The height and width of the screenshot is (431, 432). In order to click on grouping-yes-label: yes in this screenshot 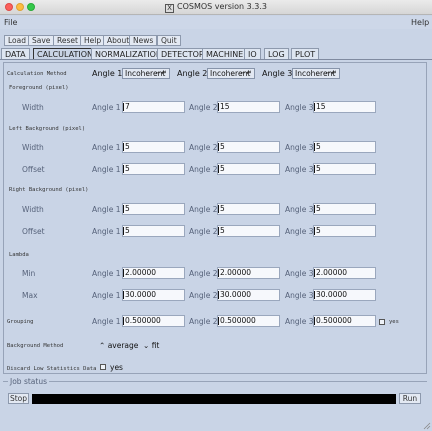, I will do `click(394, 322)`.